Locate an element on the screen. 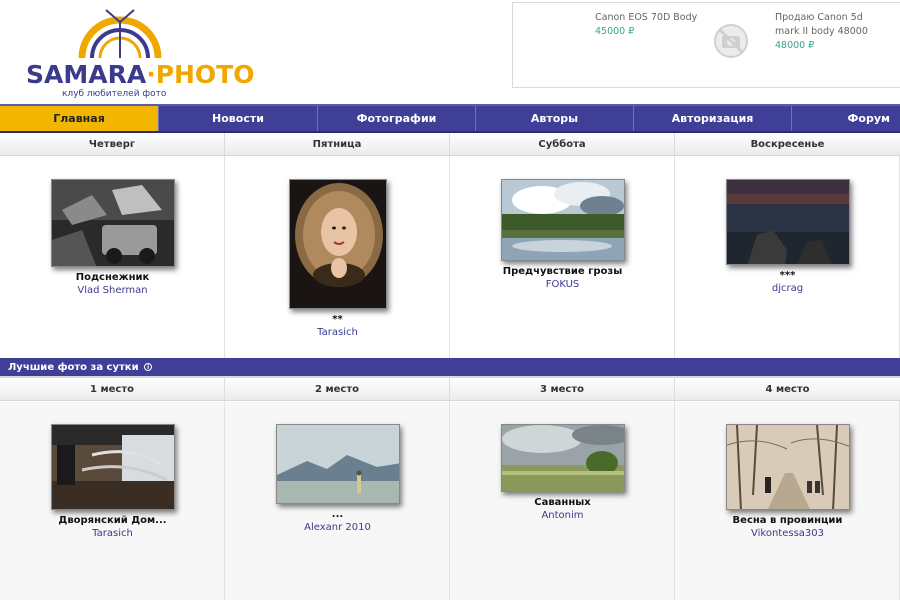  day-column: Предчувствие грозы FOKUS is located at coordinates (562, 257).